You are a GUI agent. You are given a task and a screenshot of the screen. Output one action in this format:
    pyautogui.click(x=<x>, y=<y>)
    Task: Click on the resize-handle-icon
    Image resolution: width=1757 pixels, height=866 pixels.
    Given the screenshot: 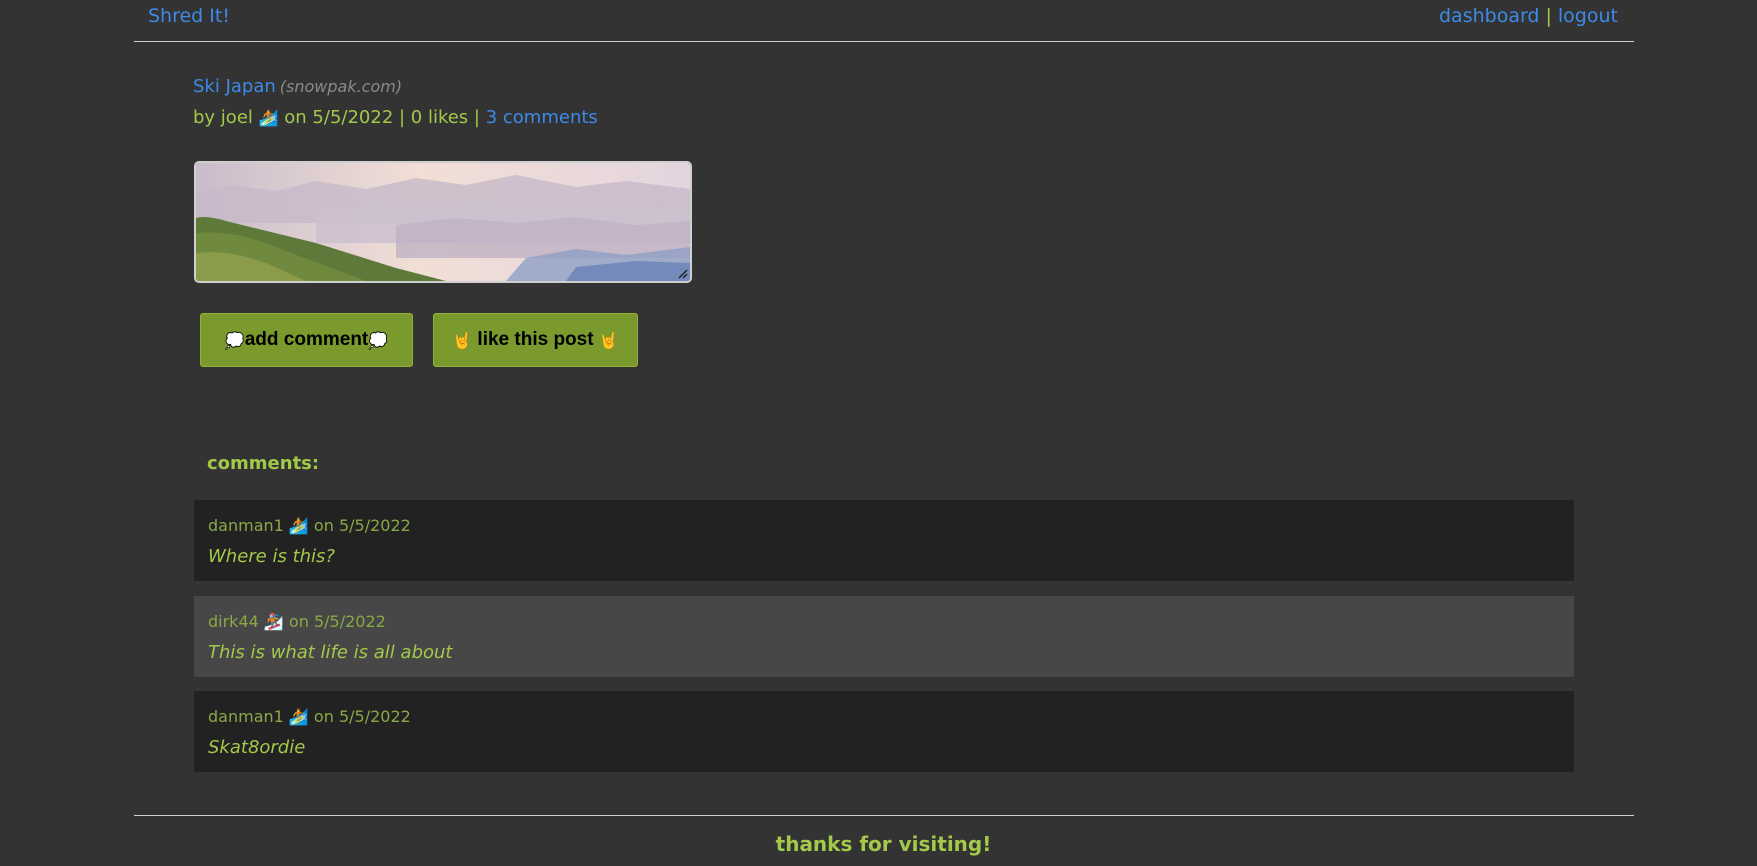 What is the action you would take?
    pyautogui.click(x=683, y=274)
    